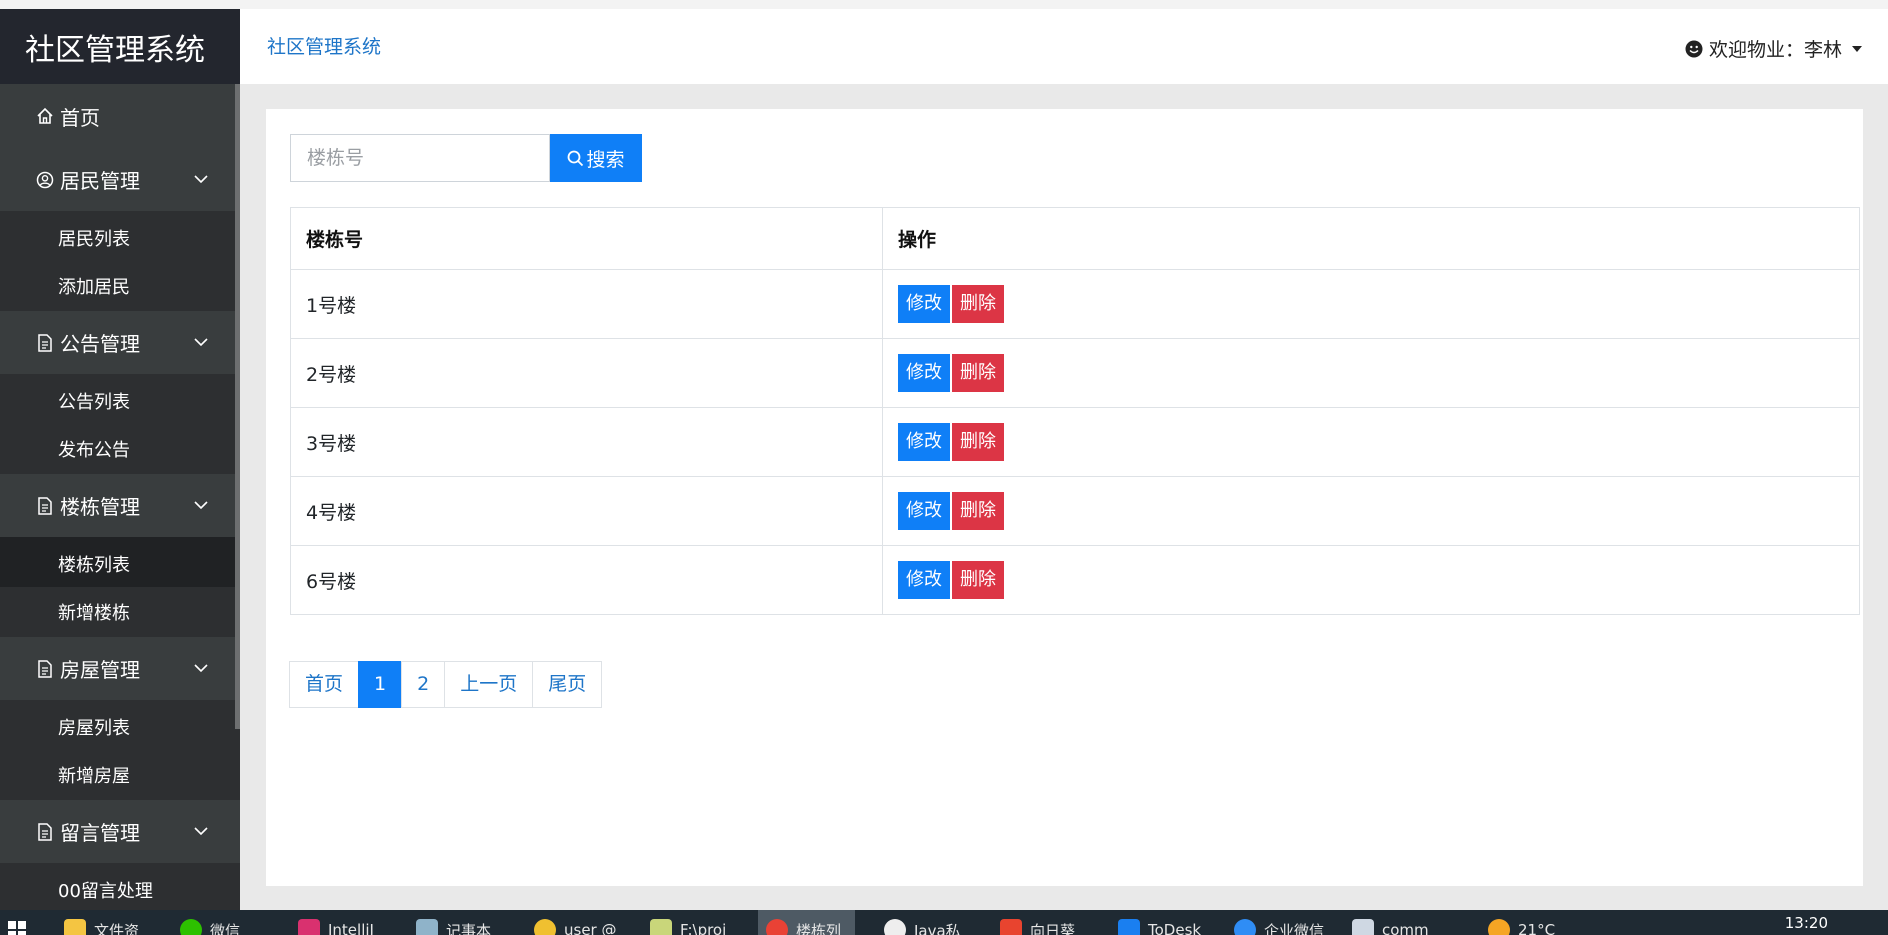  I want to click on taskbar-app: 微信, so click(210, 927).